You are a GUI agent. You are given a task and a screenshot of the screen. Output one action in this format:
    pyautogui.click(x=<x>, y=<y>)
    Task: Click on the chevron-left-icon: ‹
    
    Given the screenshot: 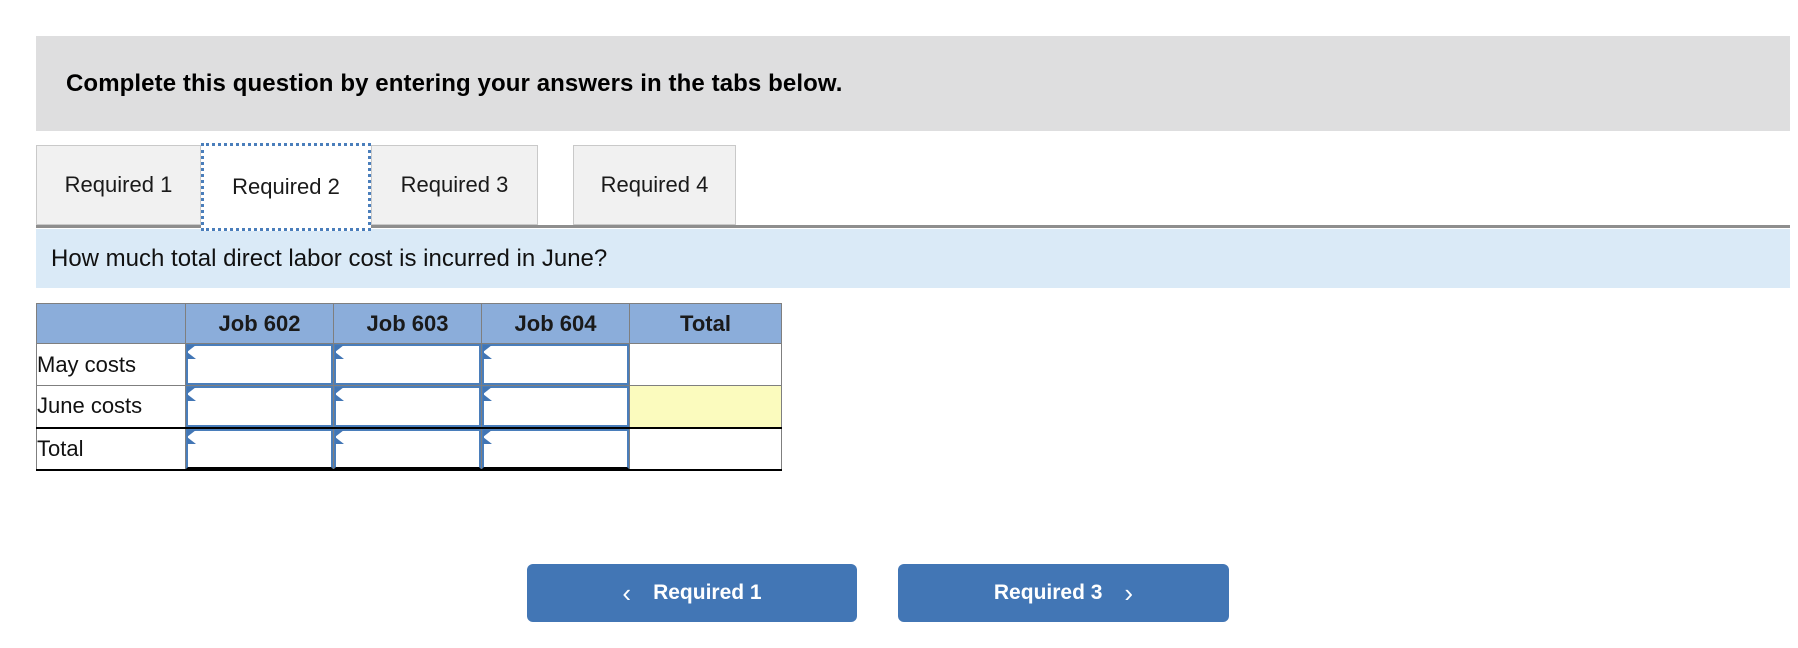 What is the action you would take?
    pyautogui.click(x=627, y=593)
    